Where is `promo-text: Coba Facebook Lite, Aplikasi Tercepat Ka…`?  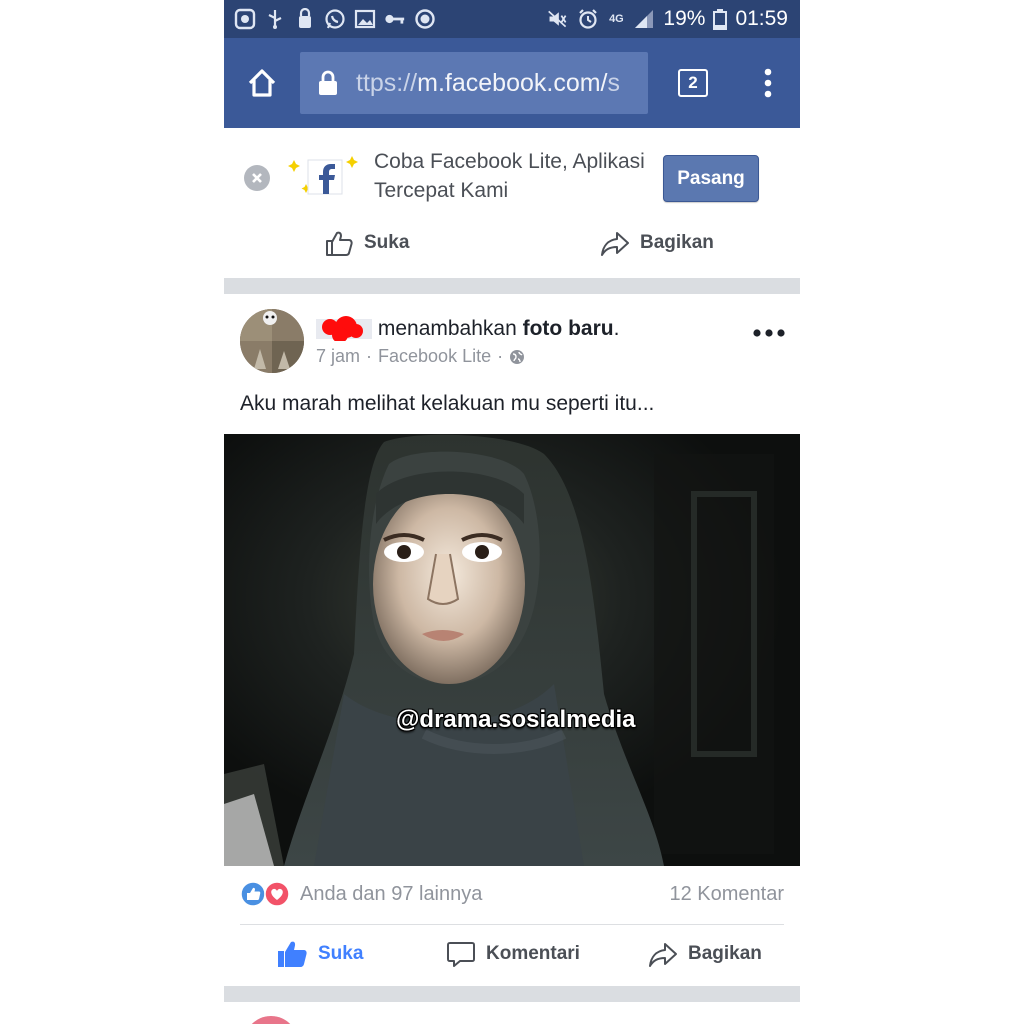
promo-text: Coba Facebook Lite, Aplikasi Tercepat Ka… is located at coordinates (509, 176).